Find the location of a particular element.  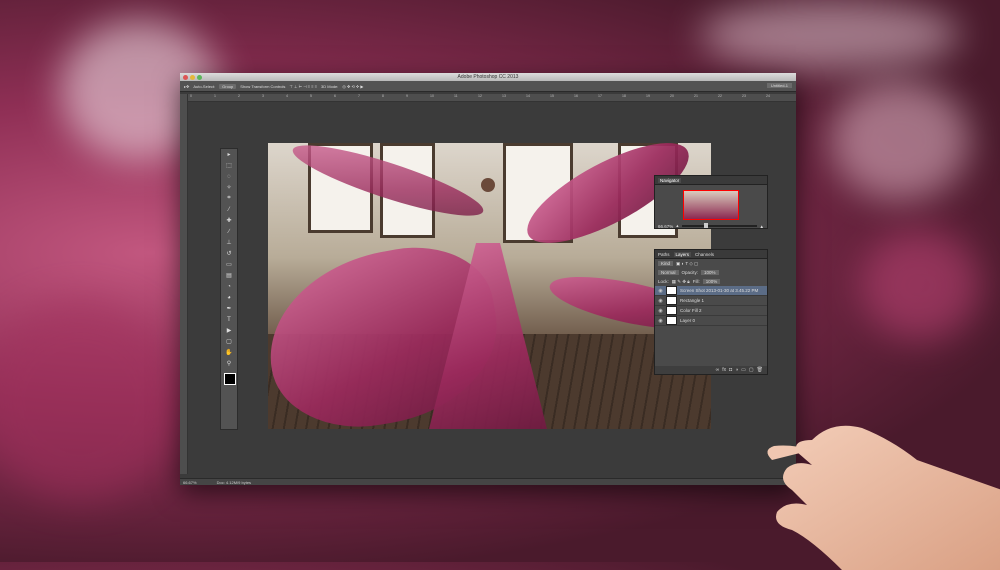

navigator-thumbnail is located at coordinates (711, 205).